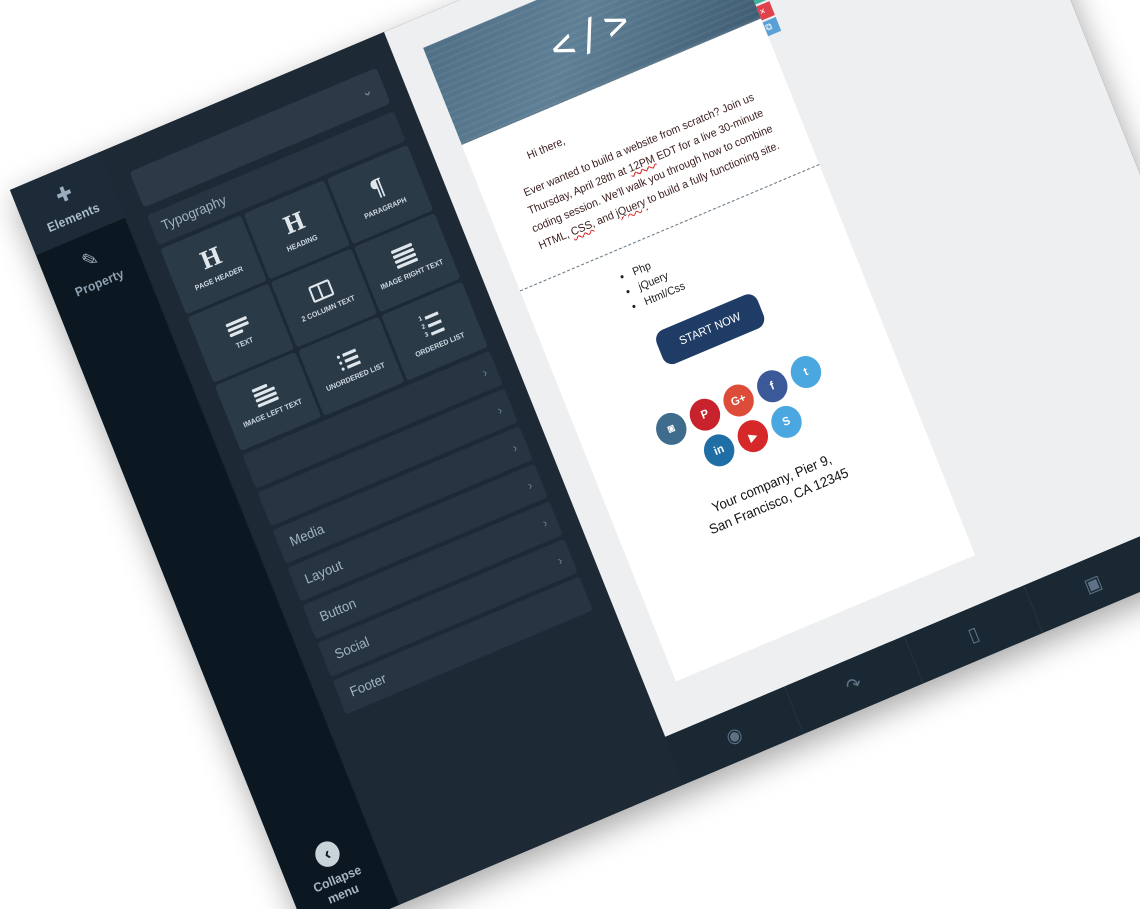 This screenshot has width=1140, height=909. Describe the element at coordinates (592, 36) in the screenshot. I see `code-symbol: </>` at that location.